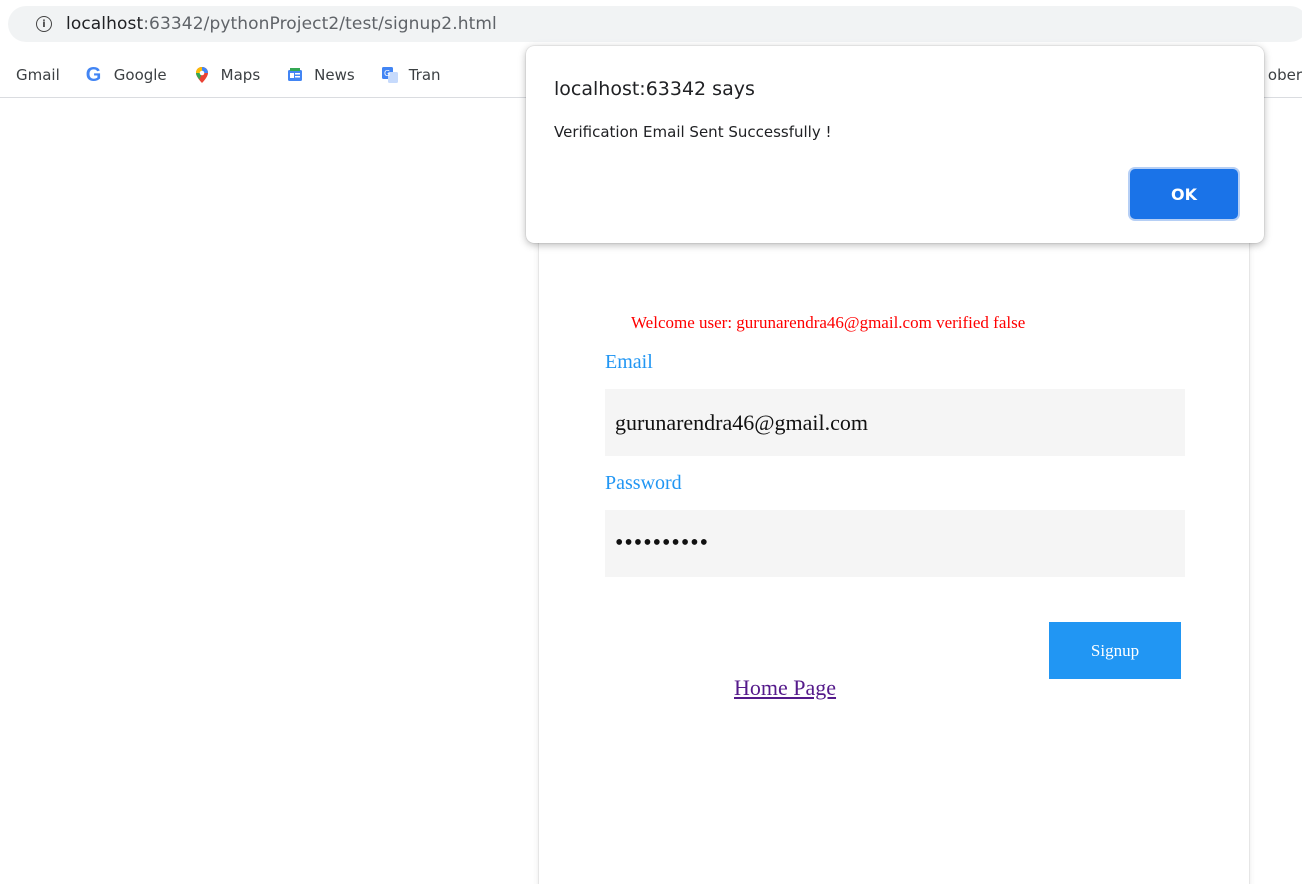 The image size is (1302, 884). Describe the element at coordinates (643, 483) in the screenshot. I see `password-label: Password` at that location.